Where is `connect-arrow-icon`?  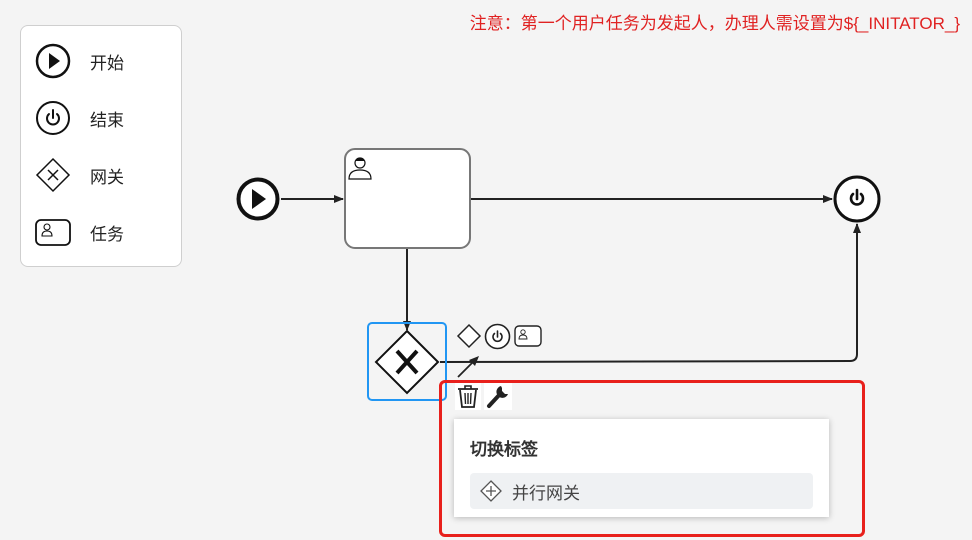
connect-arrow-icon is located at coordinates (468, 366).